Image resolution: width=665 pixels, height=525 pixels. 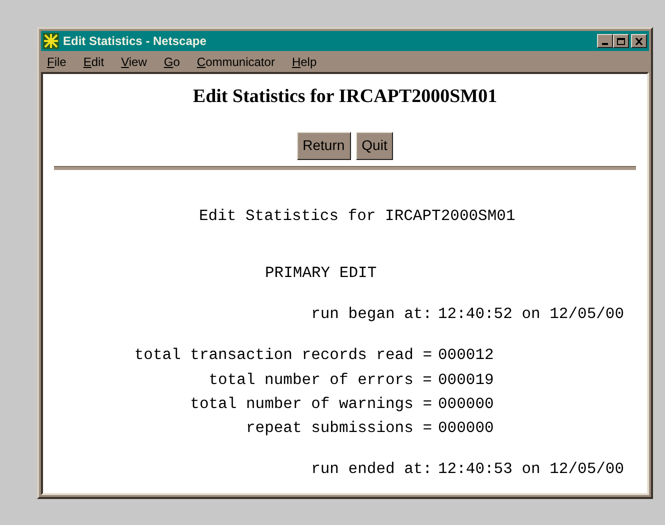 What do you see at coordinates (56, 61) in the screenshot?
I see `menu-item: File` at bounding box center [56, 61].